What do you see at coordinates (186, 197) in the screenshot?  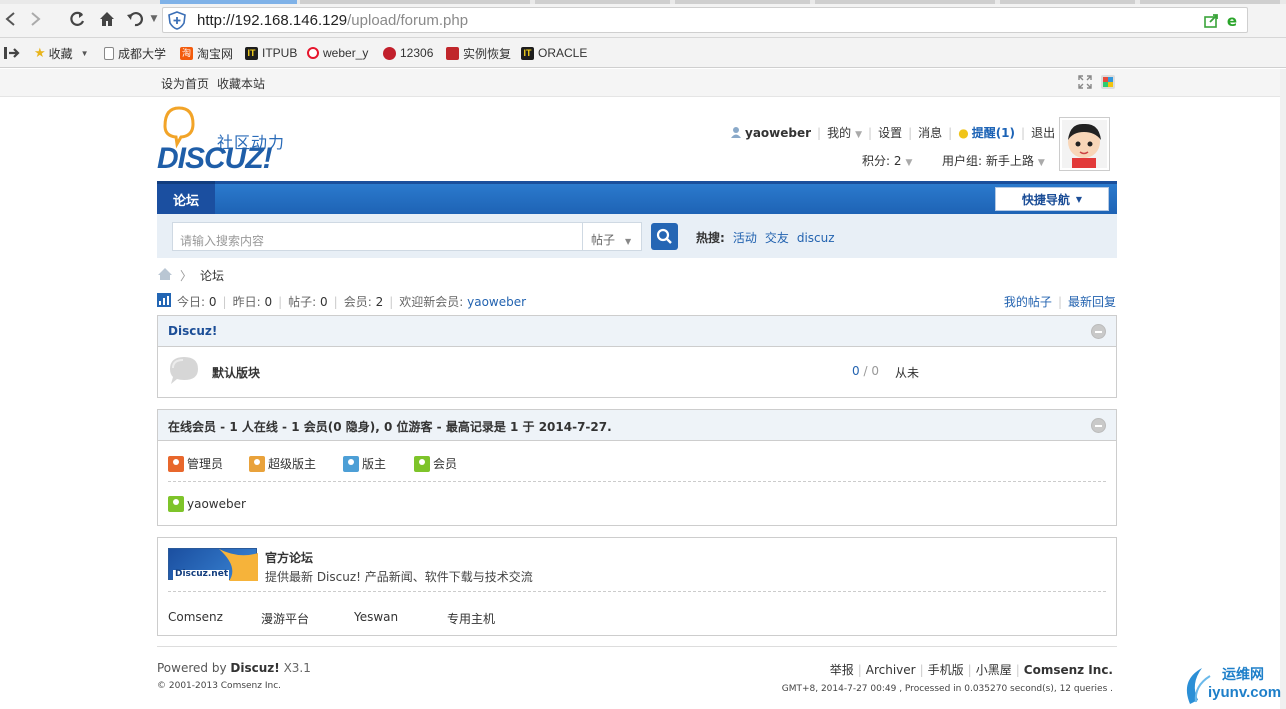 I see `nav-forum-tab: 论坛` at bounding box center [186, 197].